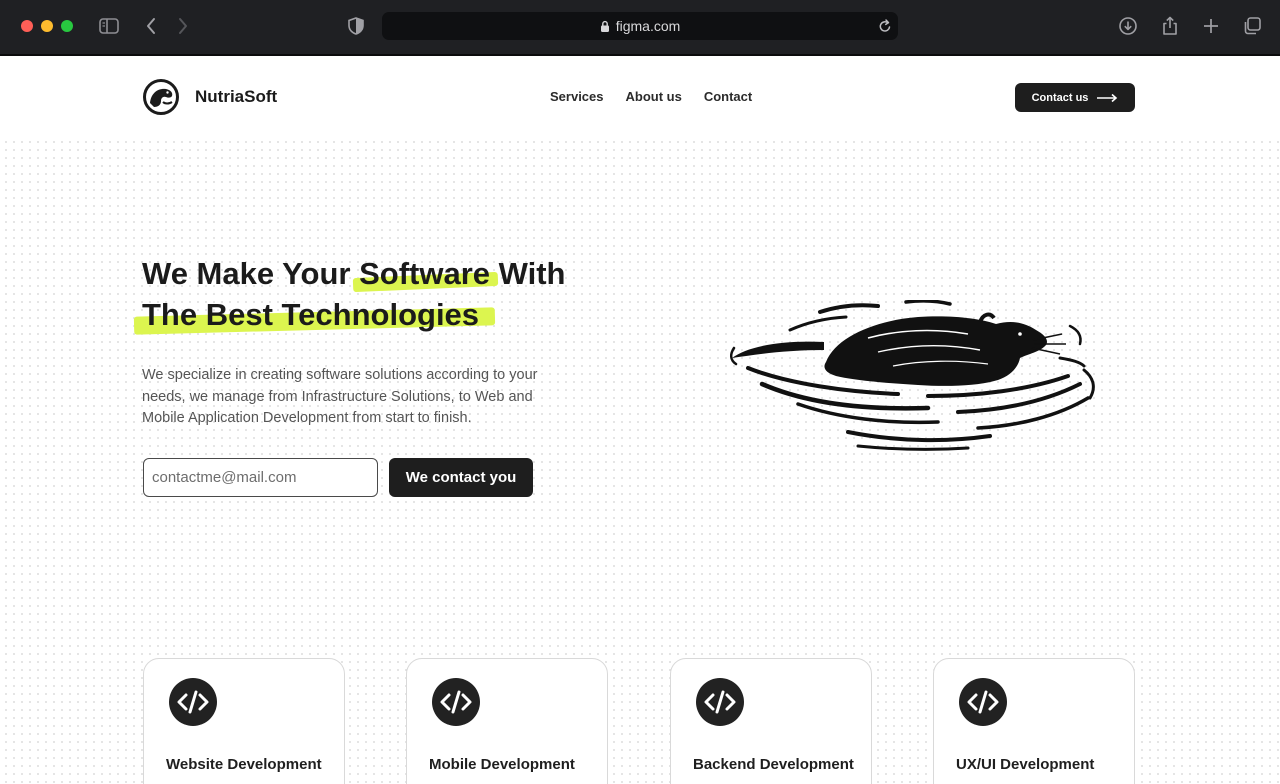 The image size is (1280, 784). I want to click on forward-icon, so click(183, 26).